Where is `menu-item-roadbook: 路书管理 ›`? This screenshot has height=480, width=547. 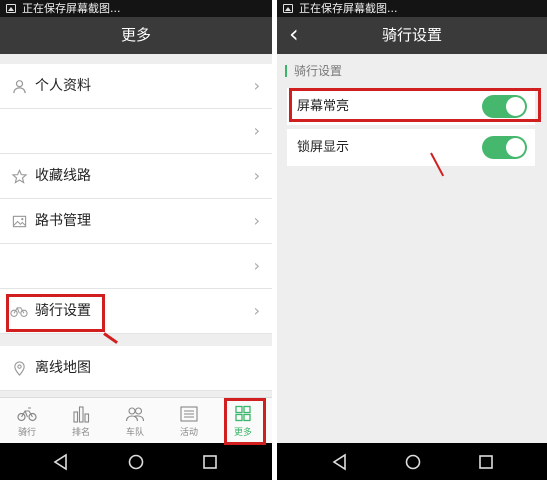 menu-item-roadbook: 路书管理 › is located at coordinates (136, 221).